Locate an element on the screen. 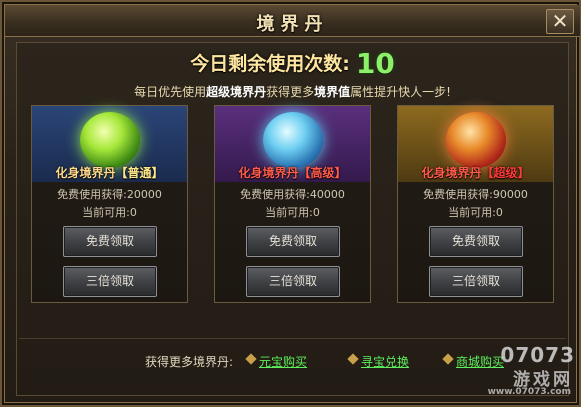 The image size is (581, 407). card-free-reward: 免费使用获得:90000 is located at coordinates (475, 194).